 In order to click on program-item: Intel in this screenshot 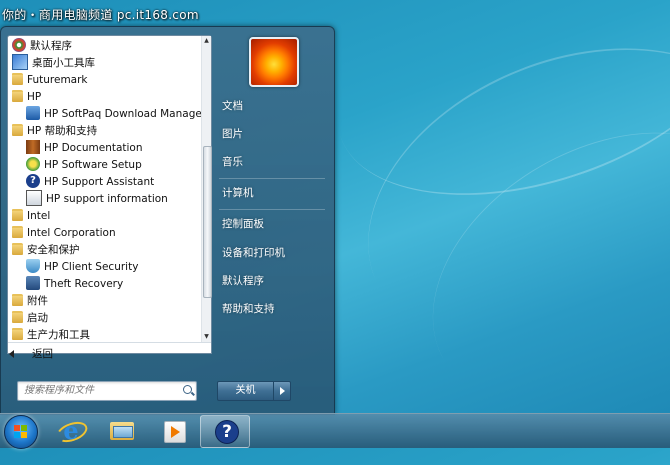, I will do `click(31, 216)`.